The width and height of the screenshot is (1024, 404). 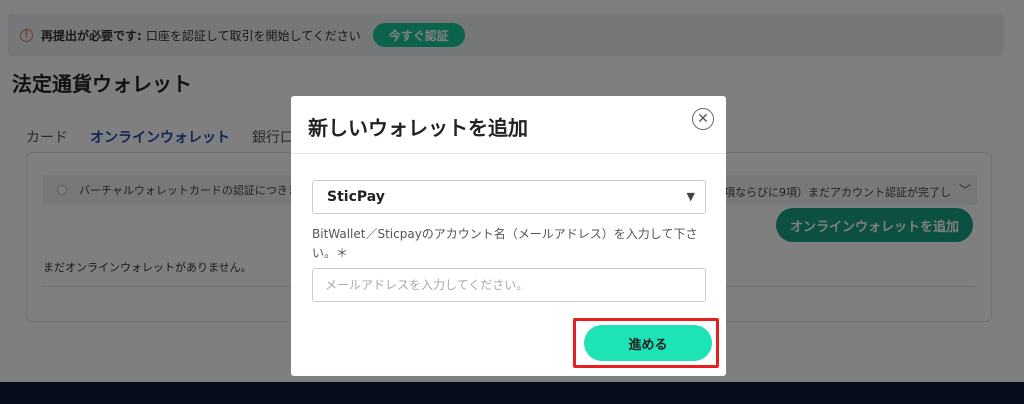 I want to click on wallet-type-select: SticPay ▼, so click(x=509, y=197).